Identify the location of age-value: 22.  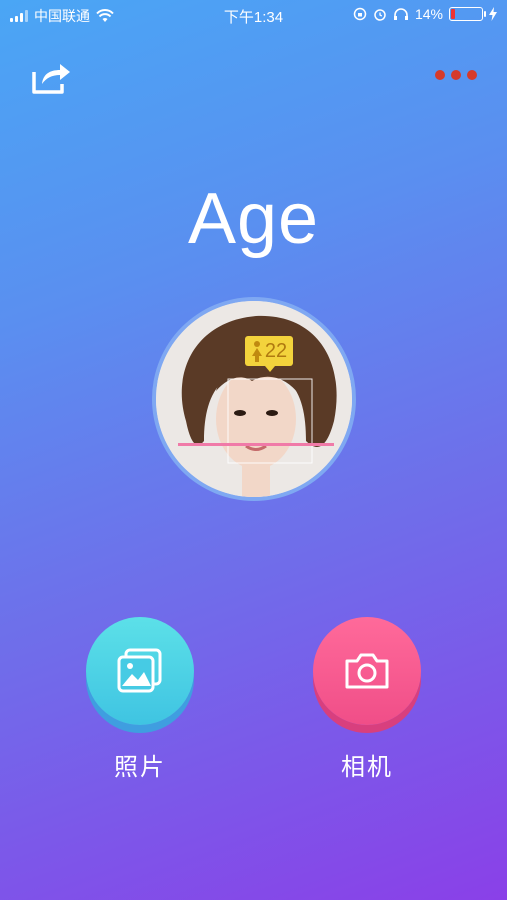
(276, 350).